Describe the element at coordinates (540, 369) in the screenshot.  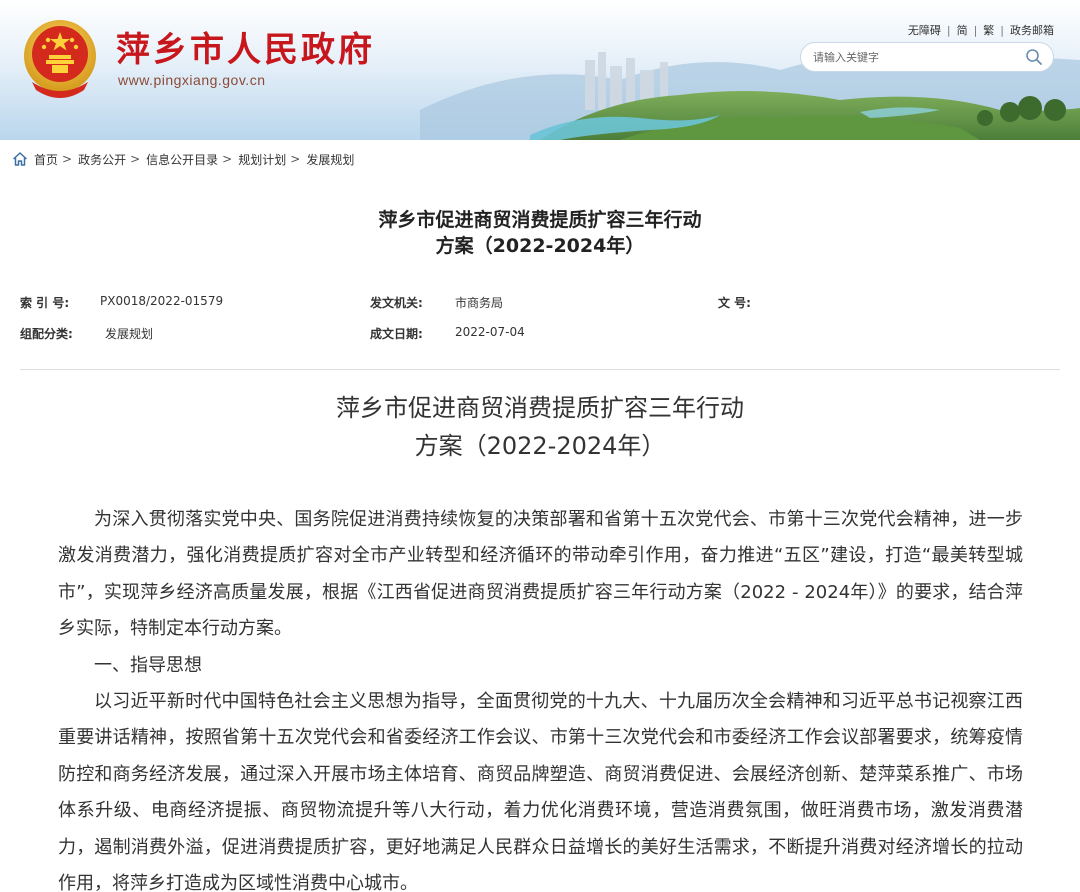
I see `divider` at that location.